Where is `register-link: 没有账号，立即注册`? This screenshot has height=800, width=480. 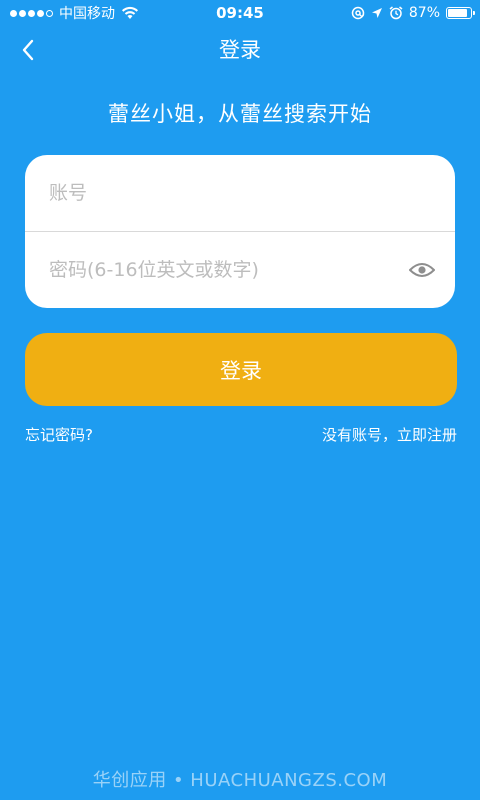 register-link: 没有账号，立即注册 is located at coordinates (389, 434).